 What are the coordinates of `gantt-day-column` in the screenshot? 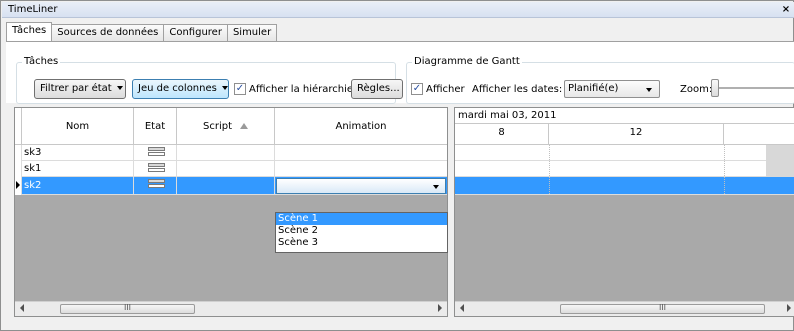 It's located at (759, 134).